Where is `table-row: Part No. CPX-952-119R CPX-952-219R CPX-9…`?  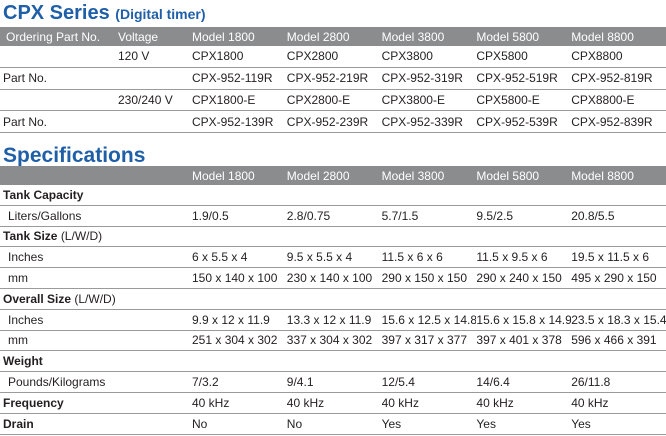
table-row: Part No. CPX-952-119R CPX-952-219R CPX-9… is located at coordinates (333, 78).